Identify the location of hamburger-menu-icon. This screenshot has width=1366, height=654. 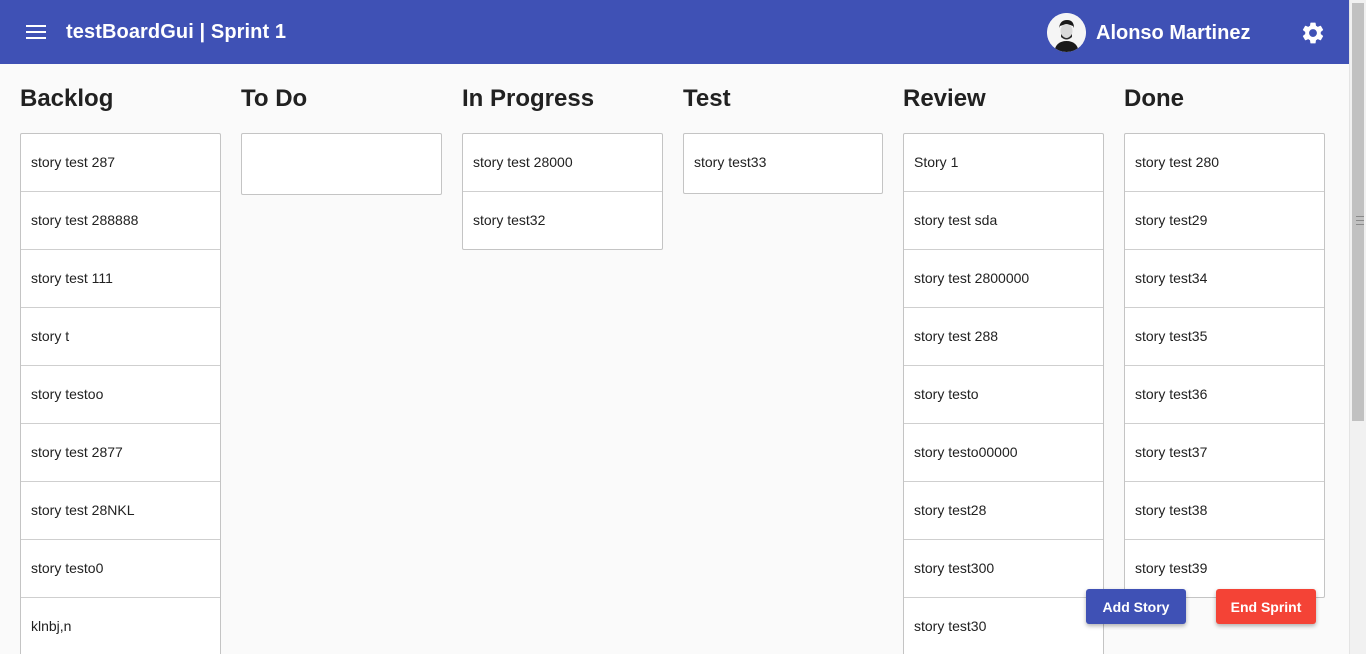
(36, 32).